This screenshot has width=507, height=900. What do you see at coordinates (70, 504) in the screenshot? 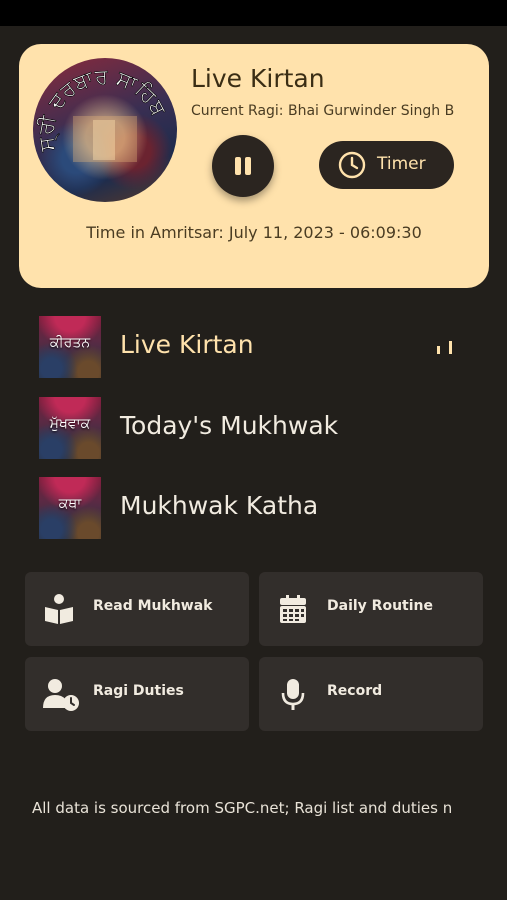
I see `thumbnail-text: ਕਥਾ` at bounding box center [70, 504].